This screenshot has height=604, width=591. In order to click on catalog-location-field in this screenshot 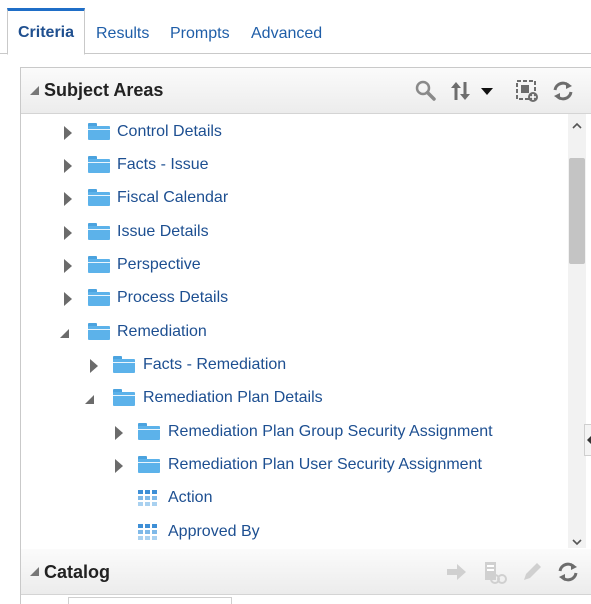, I will do `click(150, 600)`.